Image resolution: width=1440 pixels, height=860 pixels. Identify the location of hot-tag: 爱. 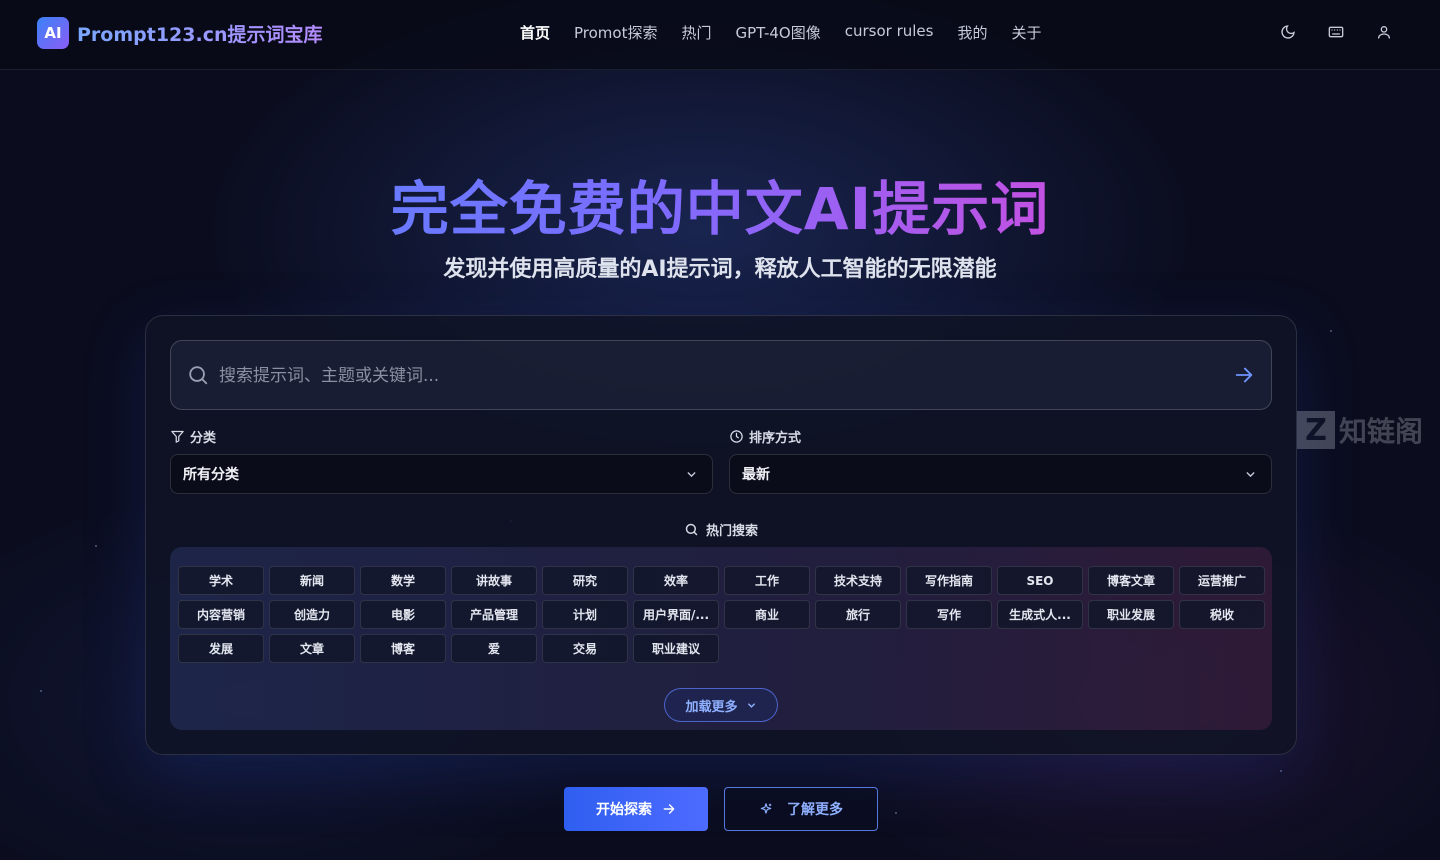
(494, 648).